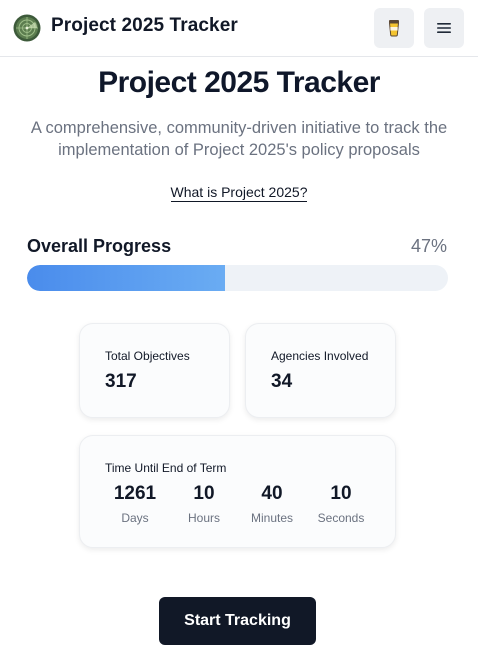  I want to click on countdown-seconds-value: 10, so click(341, 493).